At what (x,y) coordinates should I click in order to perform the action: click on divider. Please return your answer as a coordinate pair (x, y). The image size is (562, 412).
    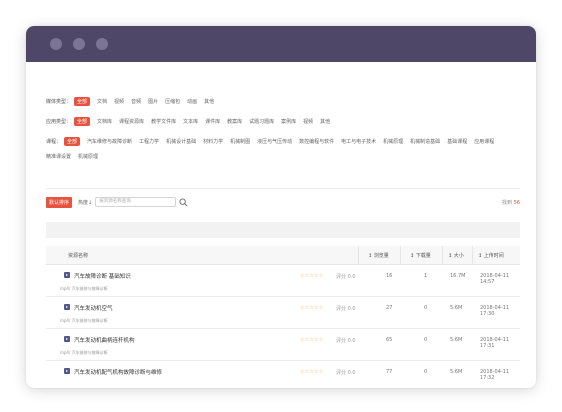
    Looking at the image, I should click on (283, 188).